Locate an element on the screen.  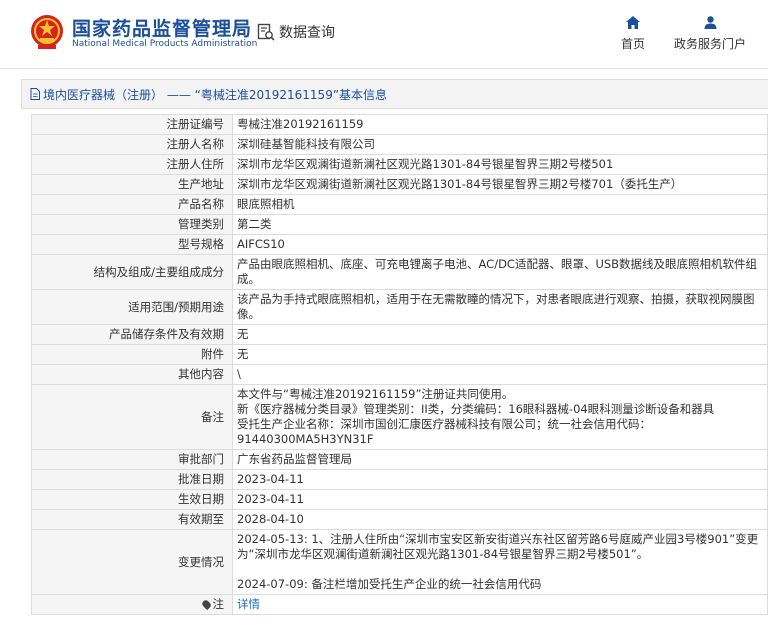
field-label: 型号规格 is located at coordinates (132, 244).